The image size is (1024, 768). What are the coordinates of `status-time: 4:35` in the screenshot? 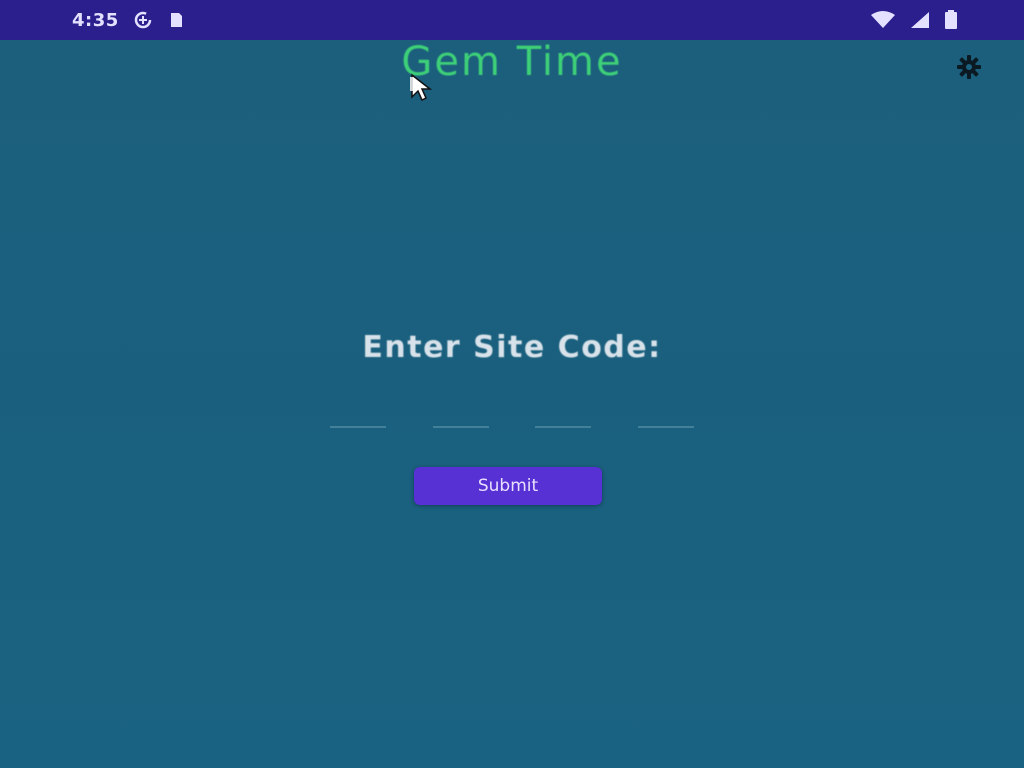 It's located at (95, 20).